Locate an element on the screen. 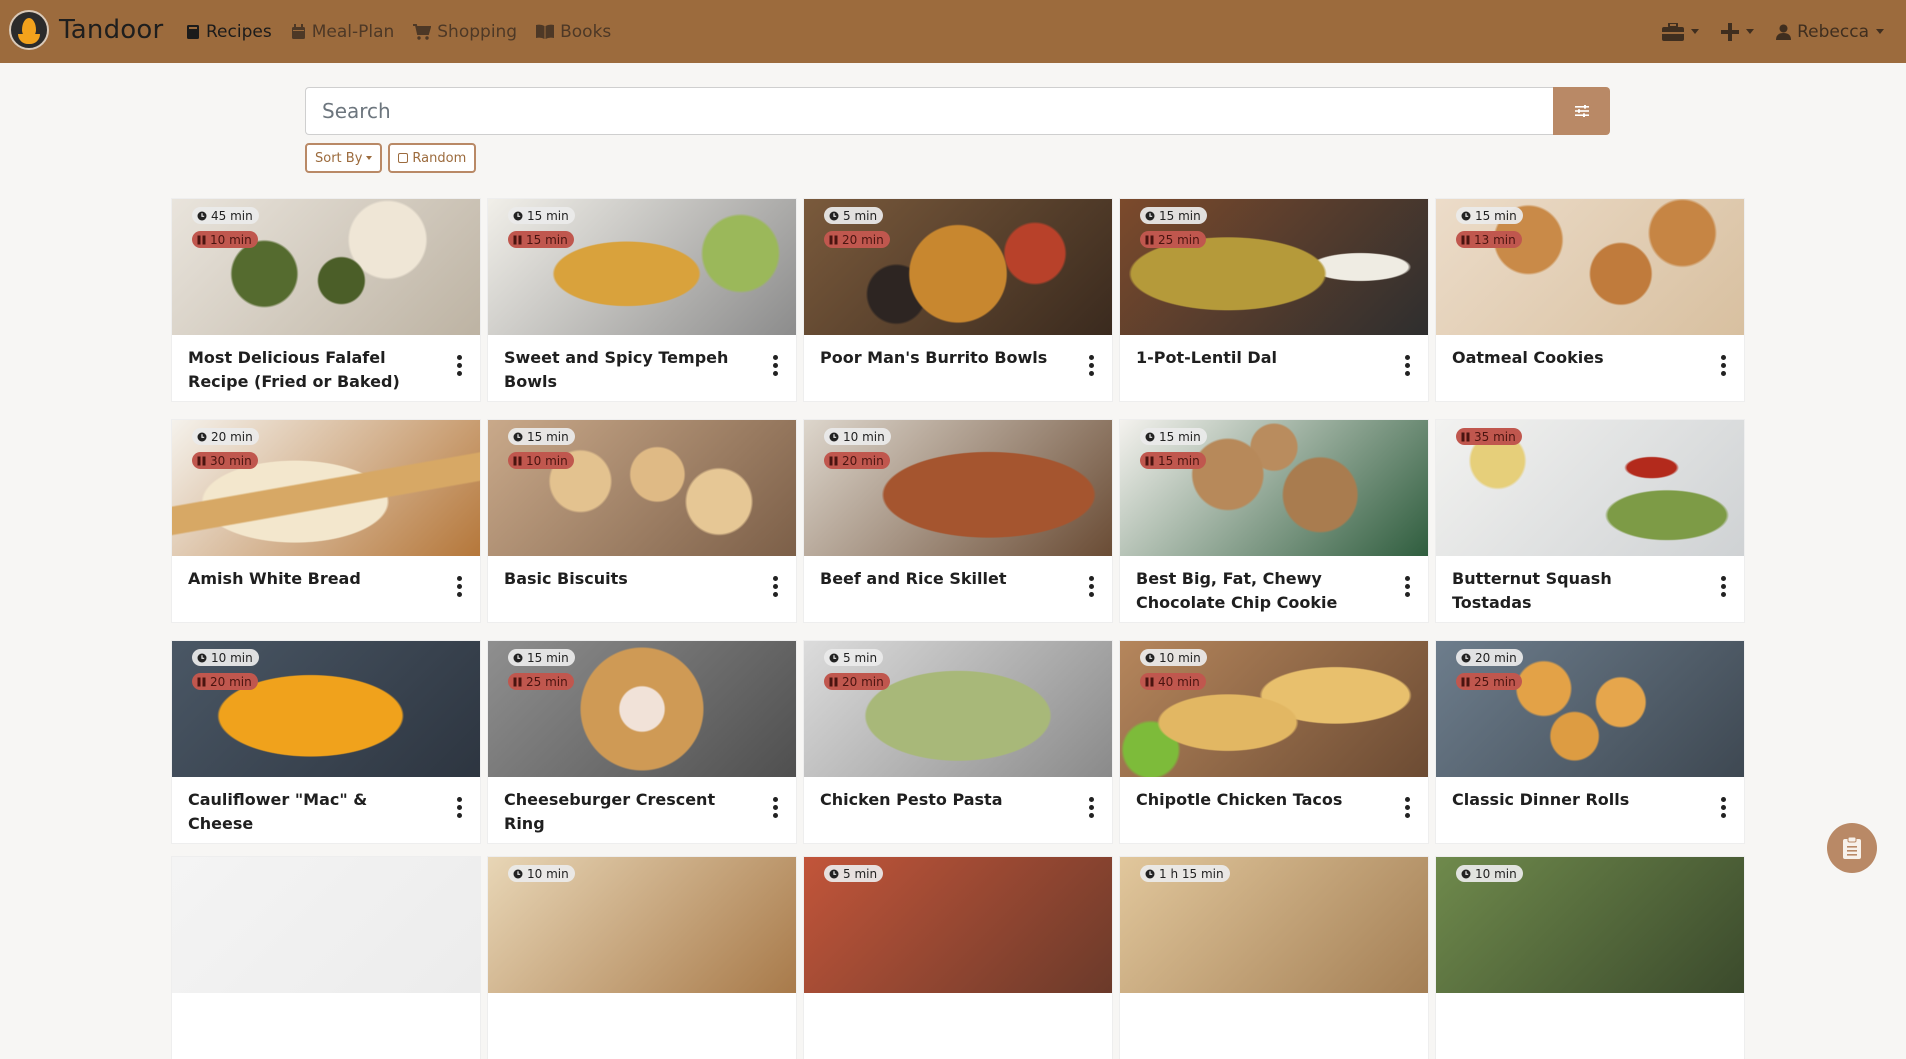  nav-recipes-label: Recipes is located at coordinates (239, 31).